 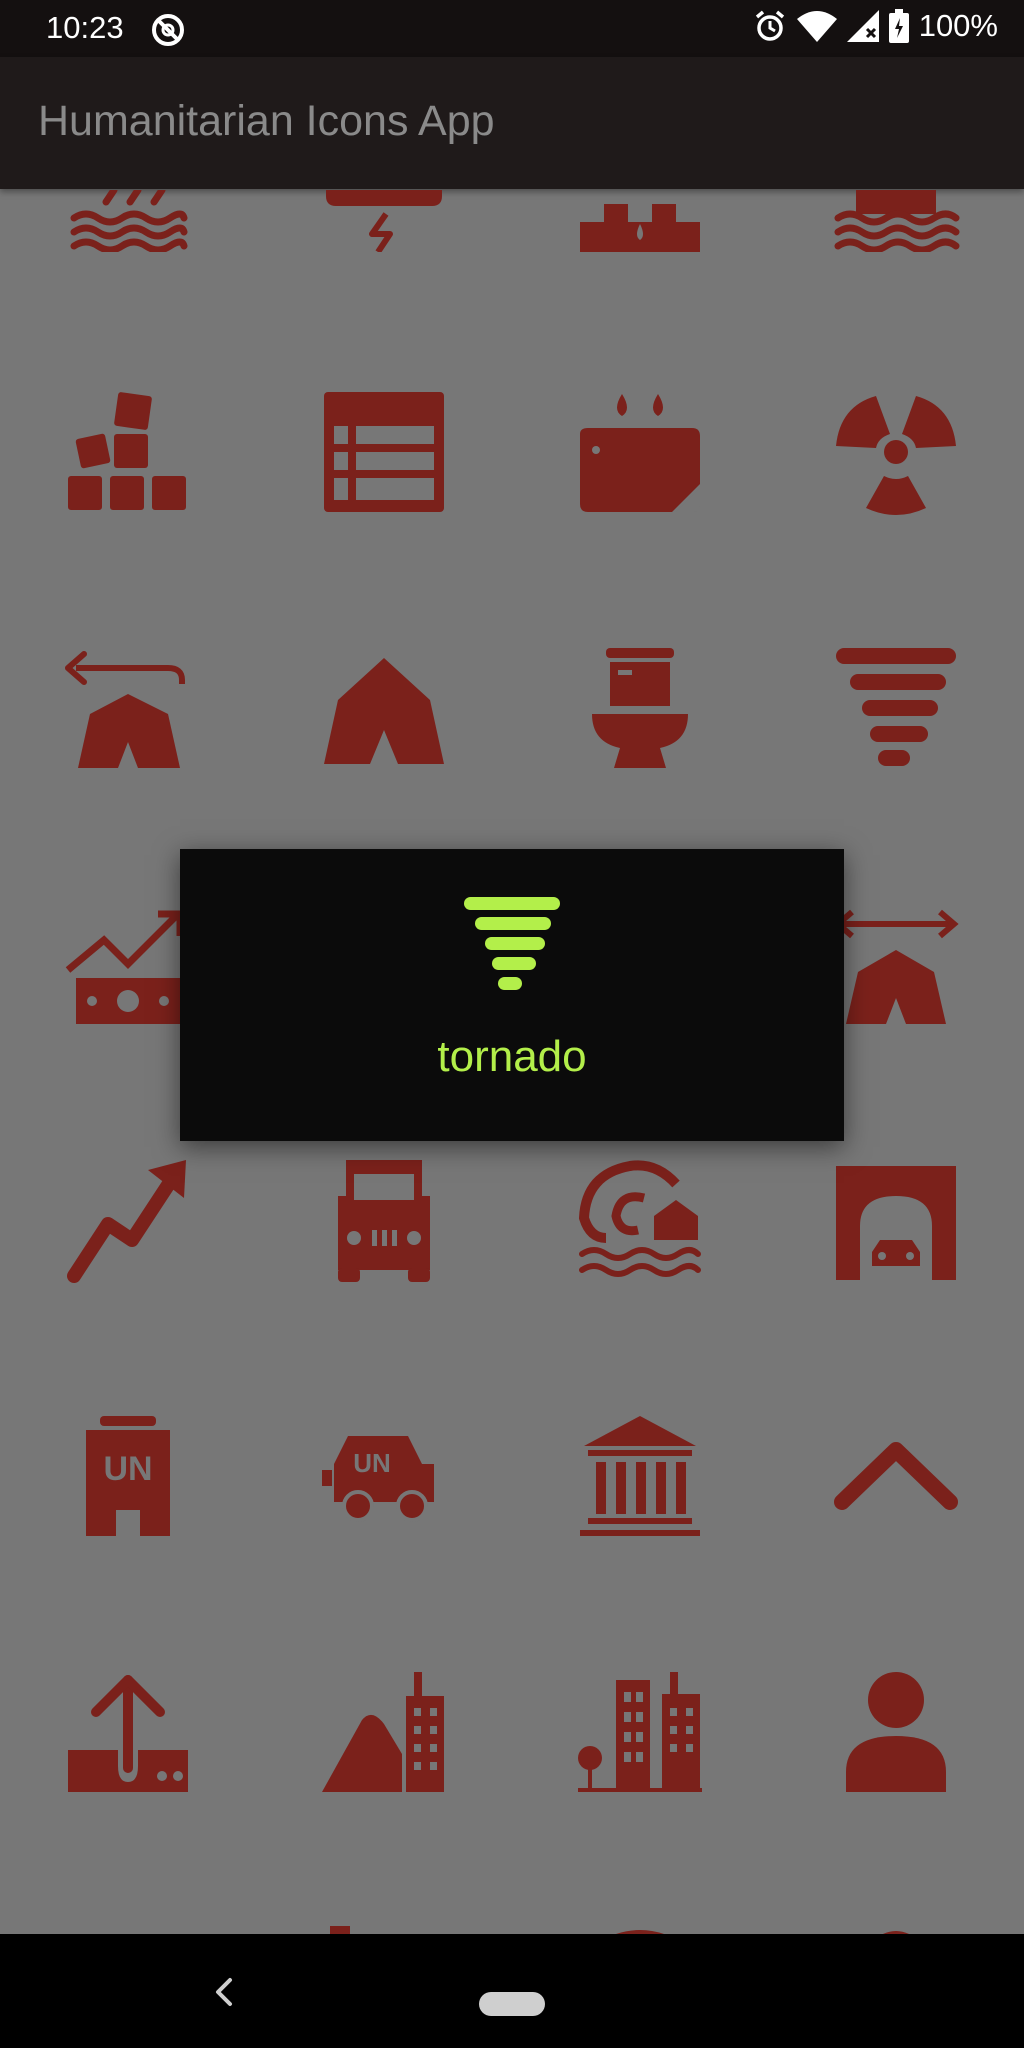 I want to click on money-growth-icon, so click(x=128, y=964).